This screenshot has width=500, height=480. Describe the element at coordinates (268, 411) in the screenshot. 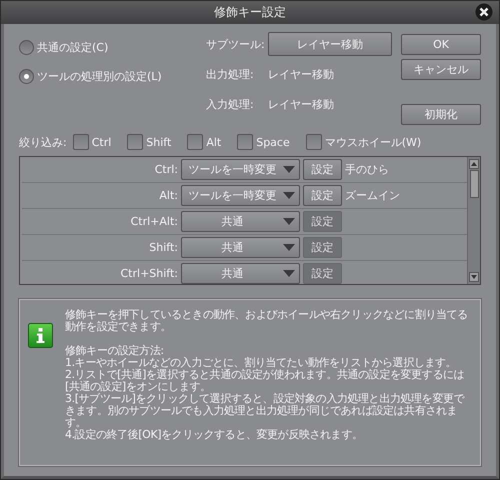

I see `help-step: 3.[サブツール]をクリックして選択すると、設定対象の入力処理と出力処理を変更できます。別のサブツールでも入力処理と出力処理が同じであれば設定は共有されます。` at that location.